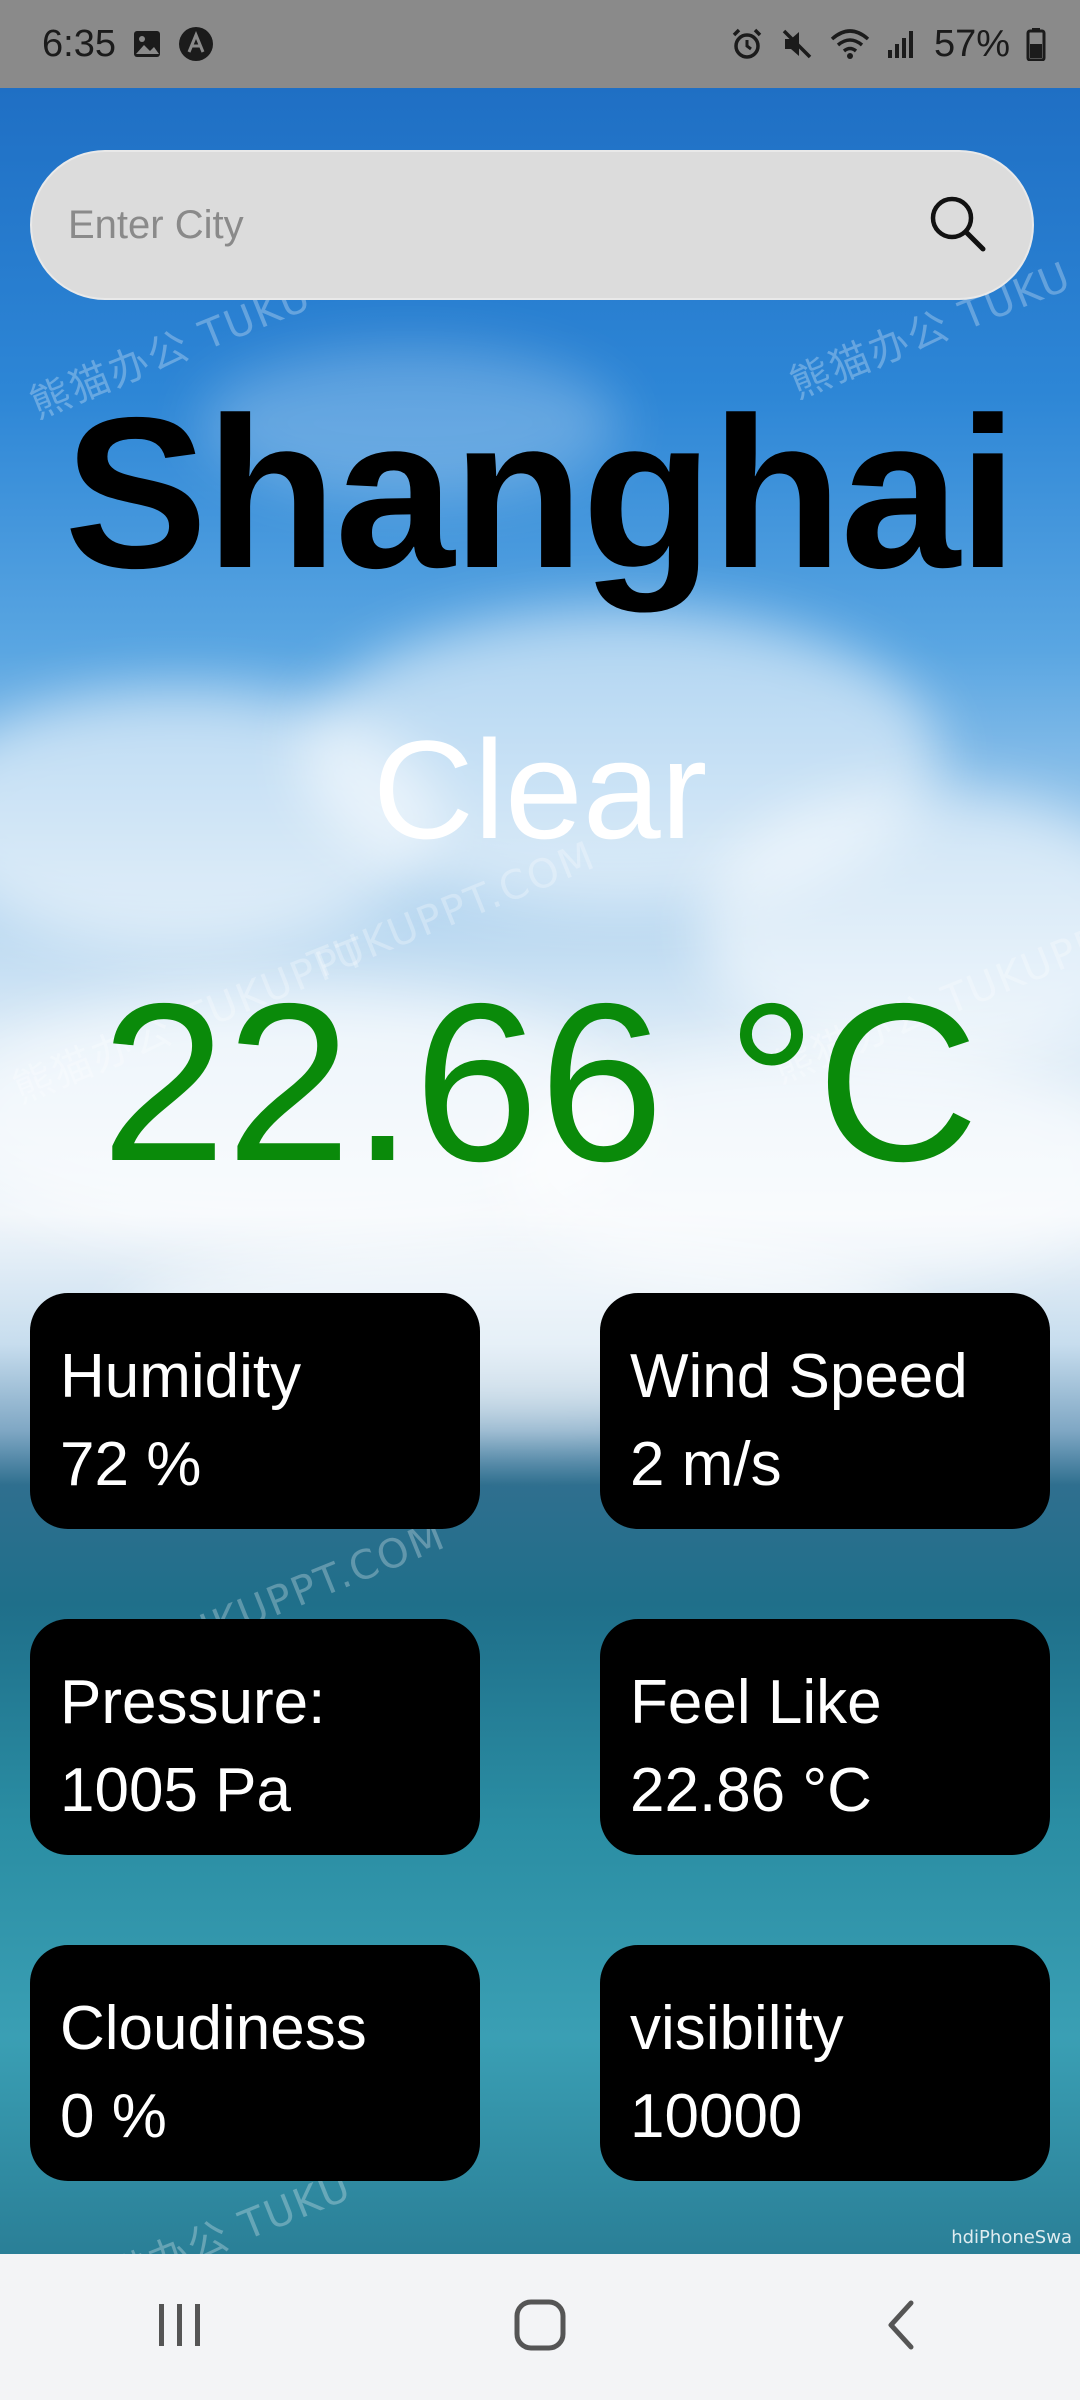 Image resolution: width=1080 pixels, height=2400 pixels. I want to click on city-search-input, so click(494, 225).